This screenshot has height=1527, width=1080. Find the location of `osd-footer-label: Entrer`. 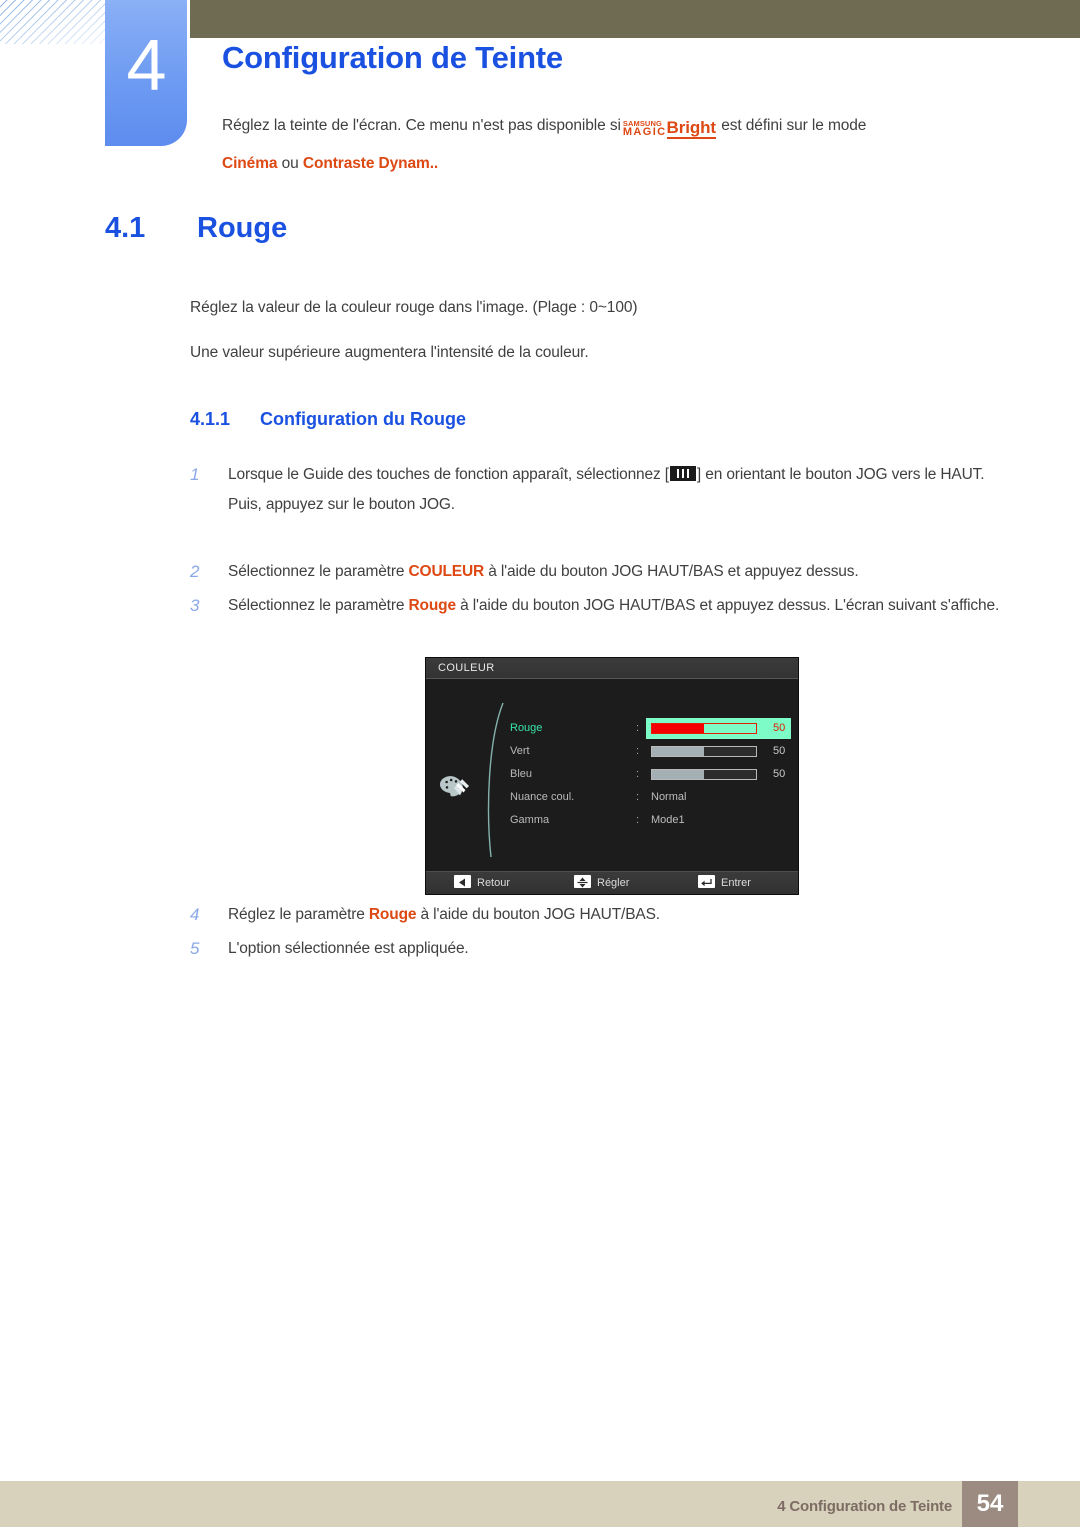

osd-footer-label: Entrer is located at coordinates (736, 883).